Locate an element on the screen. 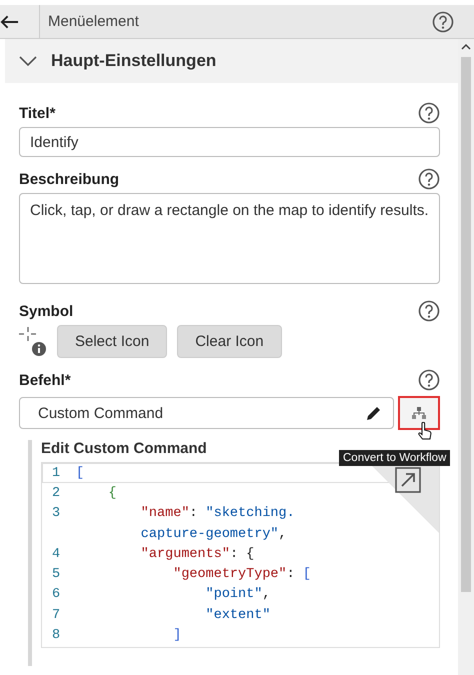 The height and width of the screenshot is (675, 474). title-field: Identify is located at coordinates (229, 142).